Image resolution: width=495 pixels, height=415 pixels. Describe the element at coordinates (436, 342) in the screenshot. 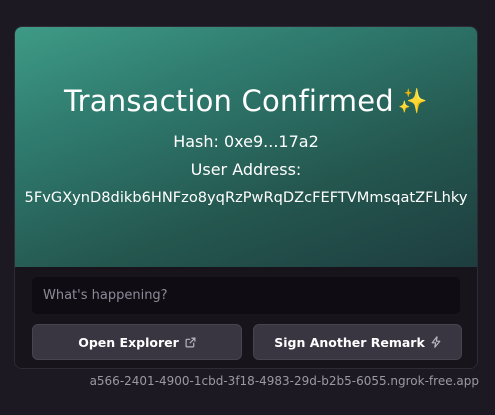

I see `lightning-icon` at that location.